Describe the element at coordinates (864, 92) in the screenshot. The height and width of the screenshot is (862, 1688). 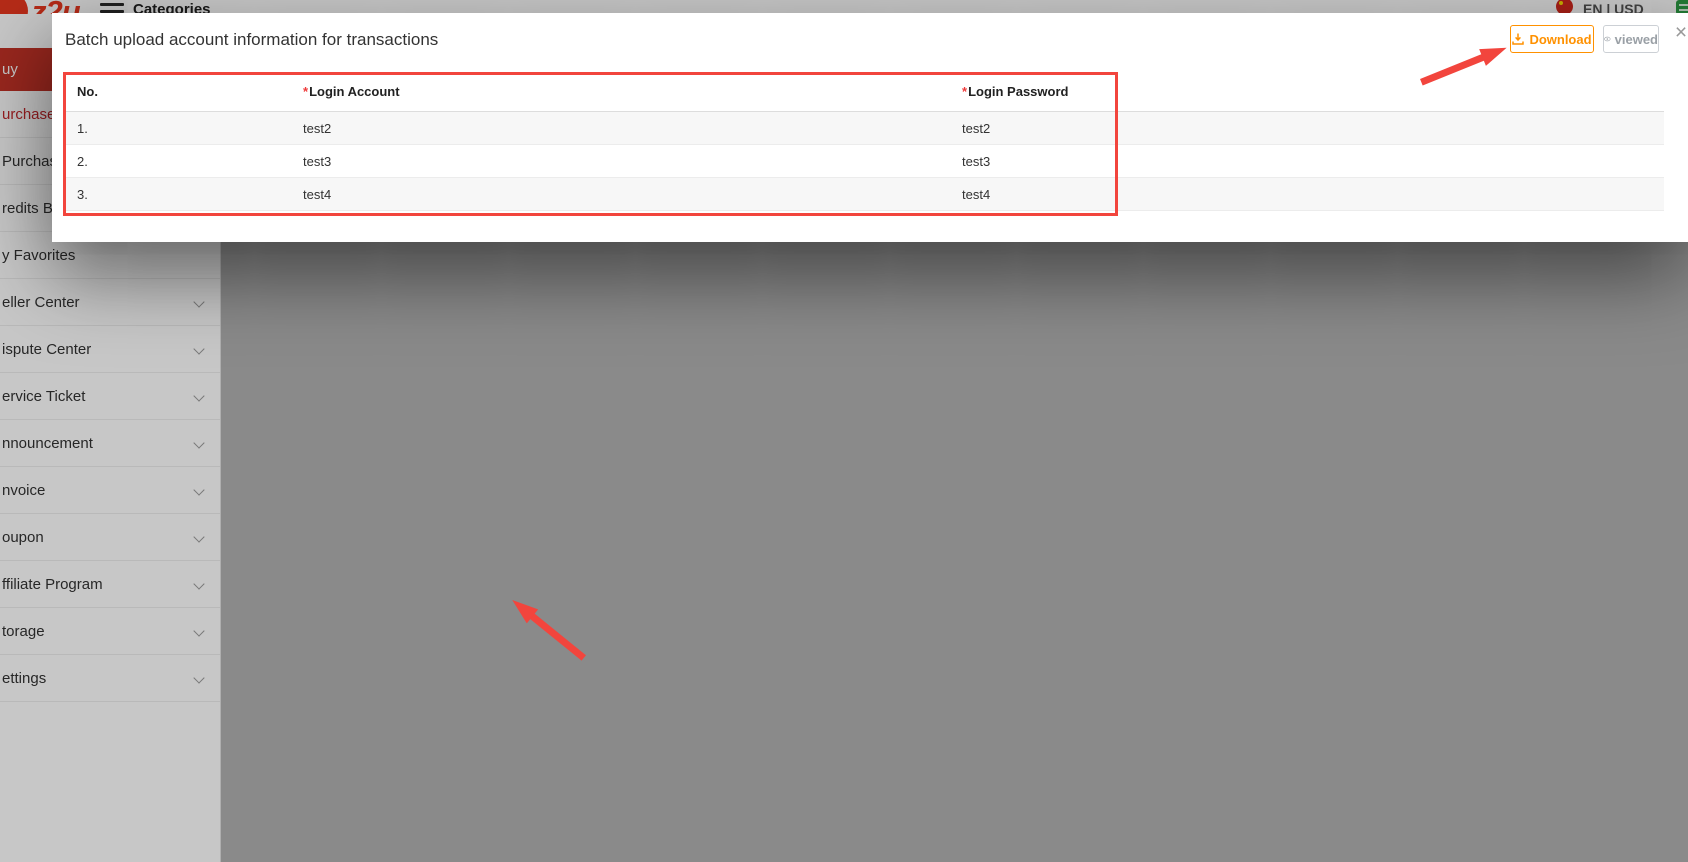
I see `table-header-row: No. *Login Account *Login Password` at that location.